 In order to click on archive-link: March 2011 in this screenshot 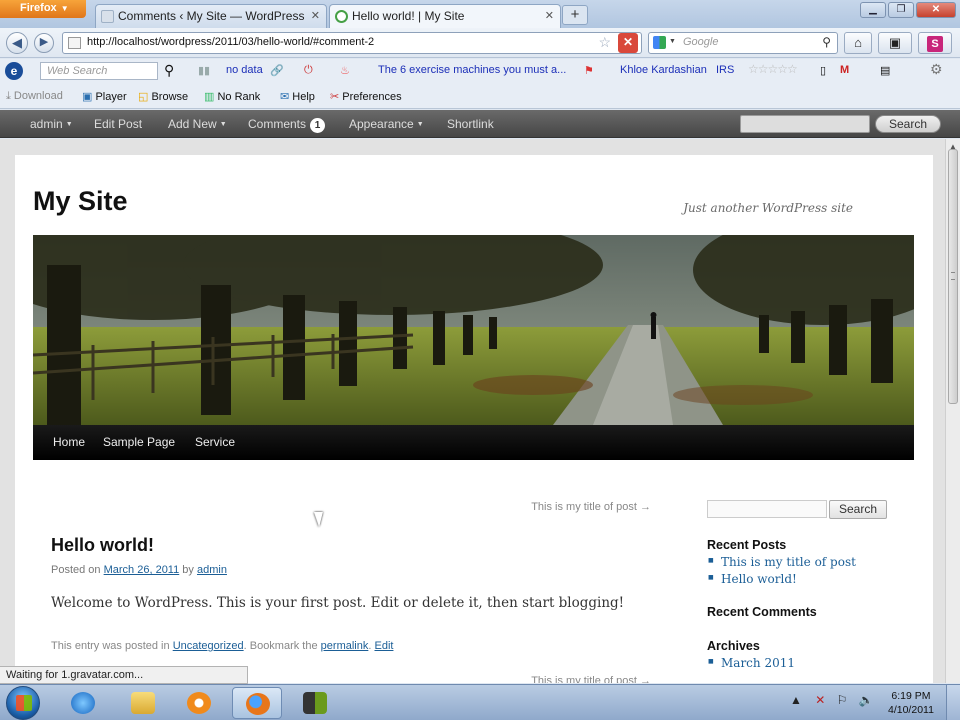, I will do `click(751, 663)`.